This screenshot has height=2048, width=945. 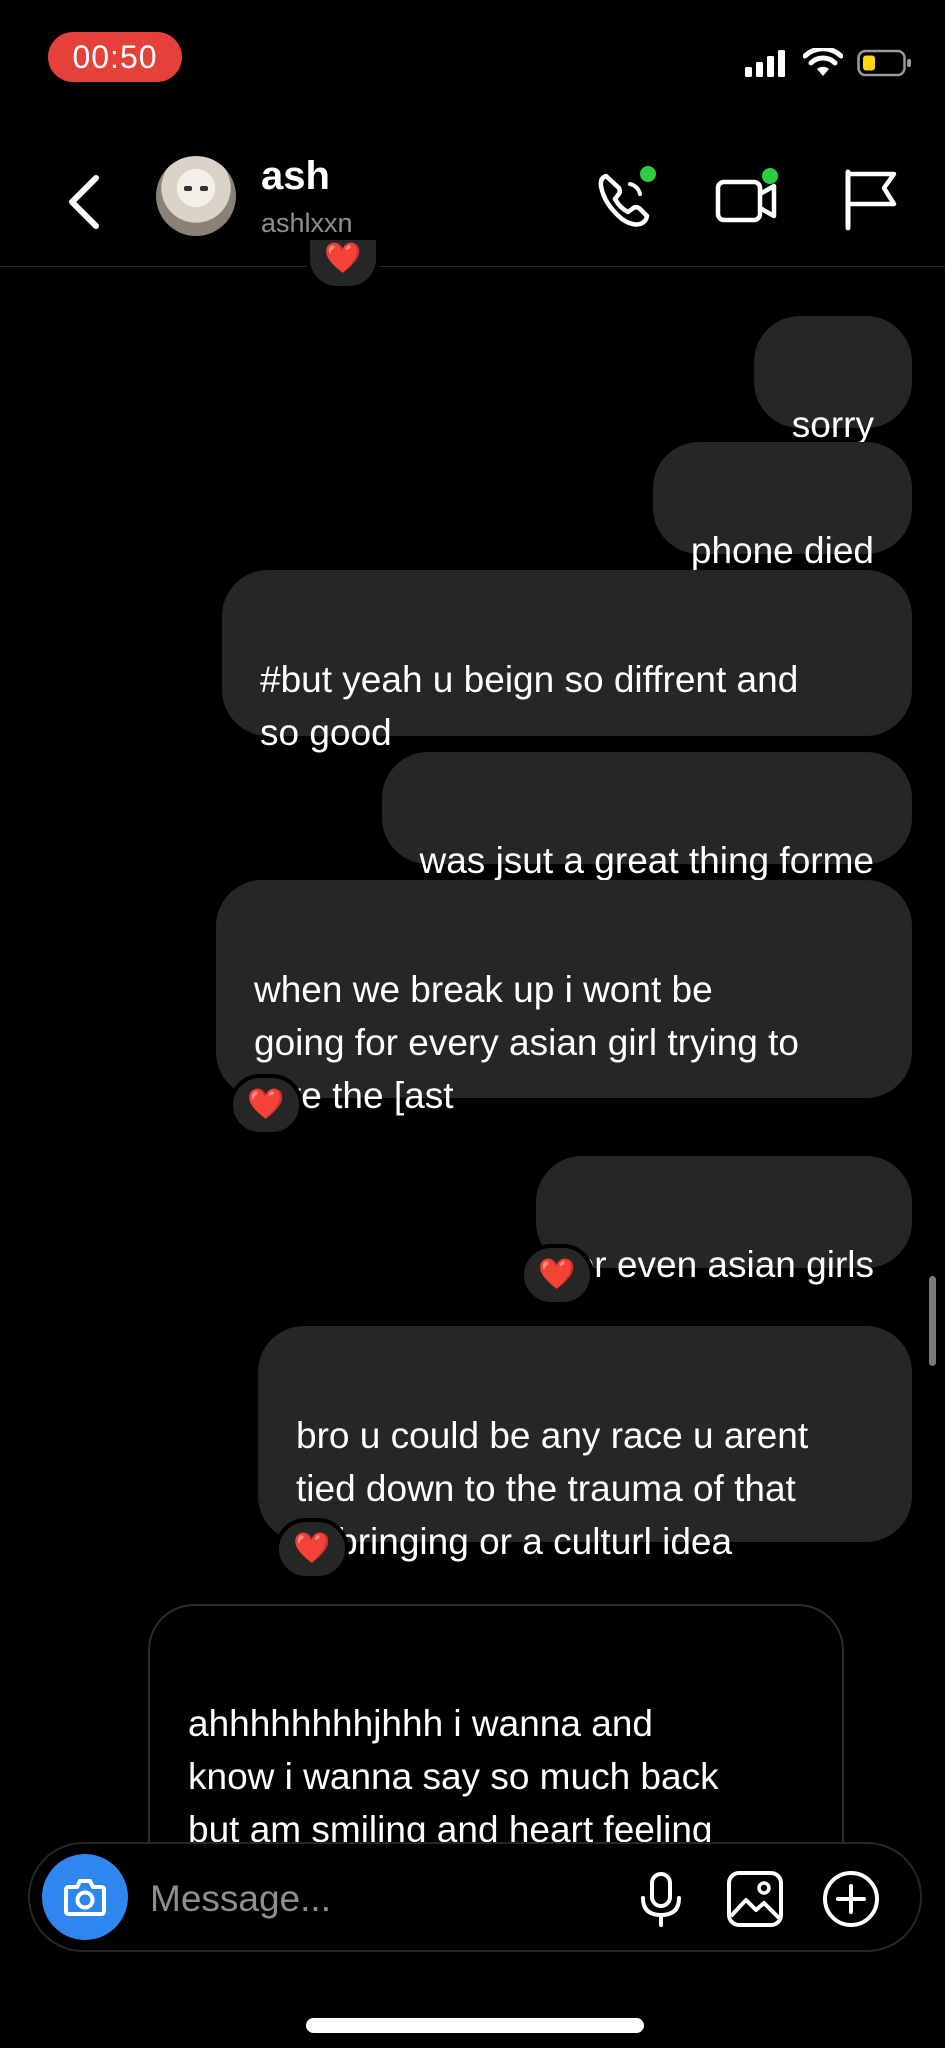 I want to click on back-chevron-icon, so click(x=85, y=202).